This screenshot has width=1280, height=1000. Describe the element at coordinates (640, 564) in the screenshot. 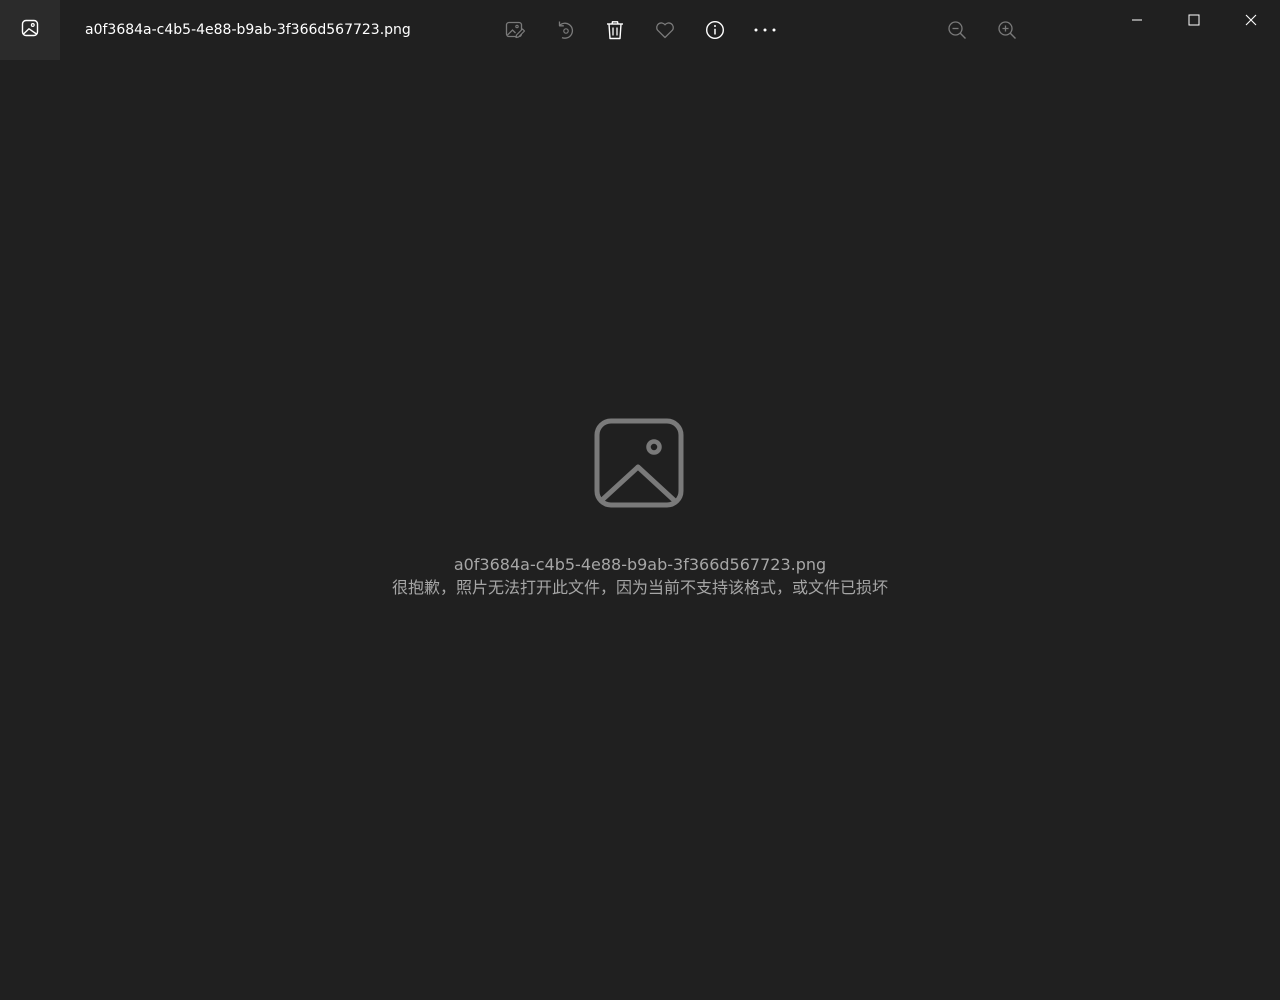

I see `error-filename: a0f3684a-c4b5-4e88-b9ab-3f366d567723.png` at that location.